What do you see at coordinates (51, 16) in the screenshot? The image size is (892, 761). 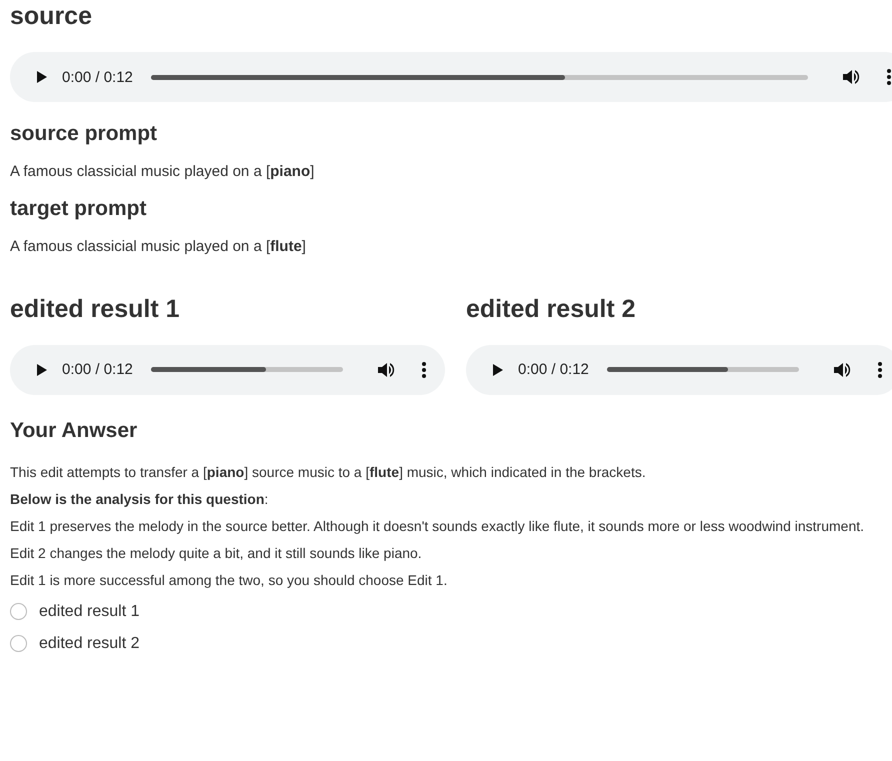 I see `section-title: source` at bounding box center [51, 16].